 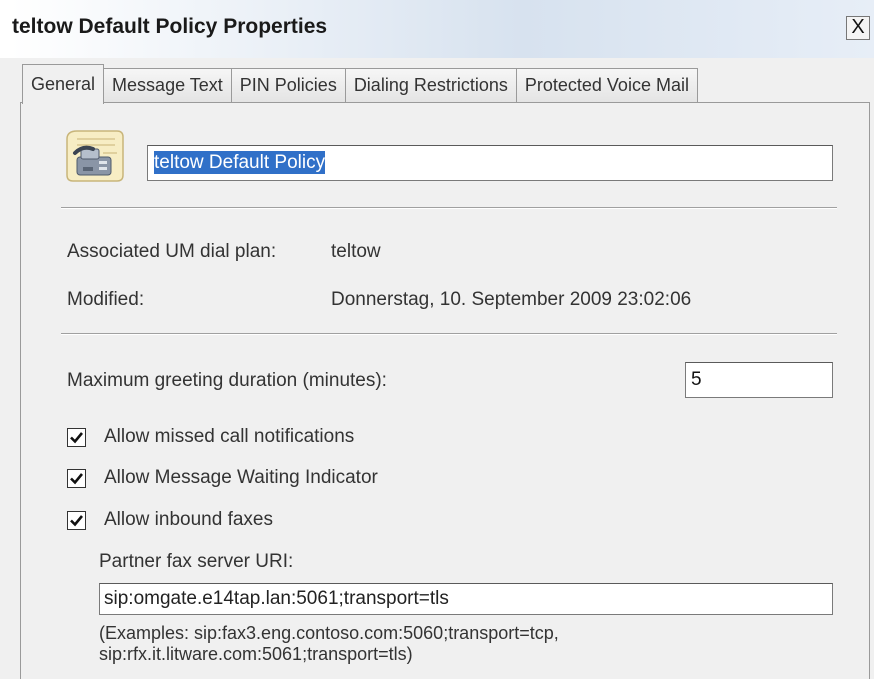 I want to click on missed-call-checkbox-row: Allow missed call notifications, so click(x=210, y=437).